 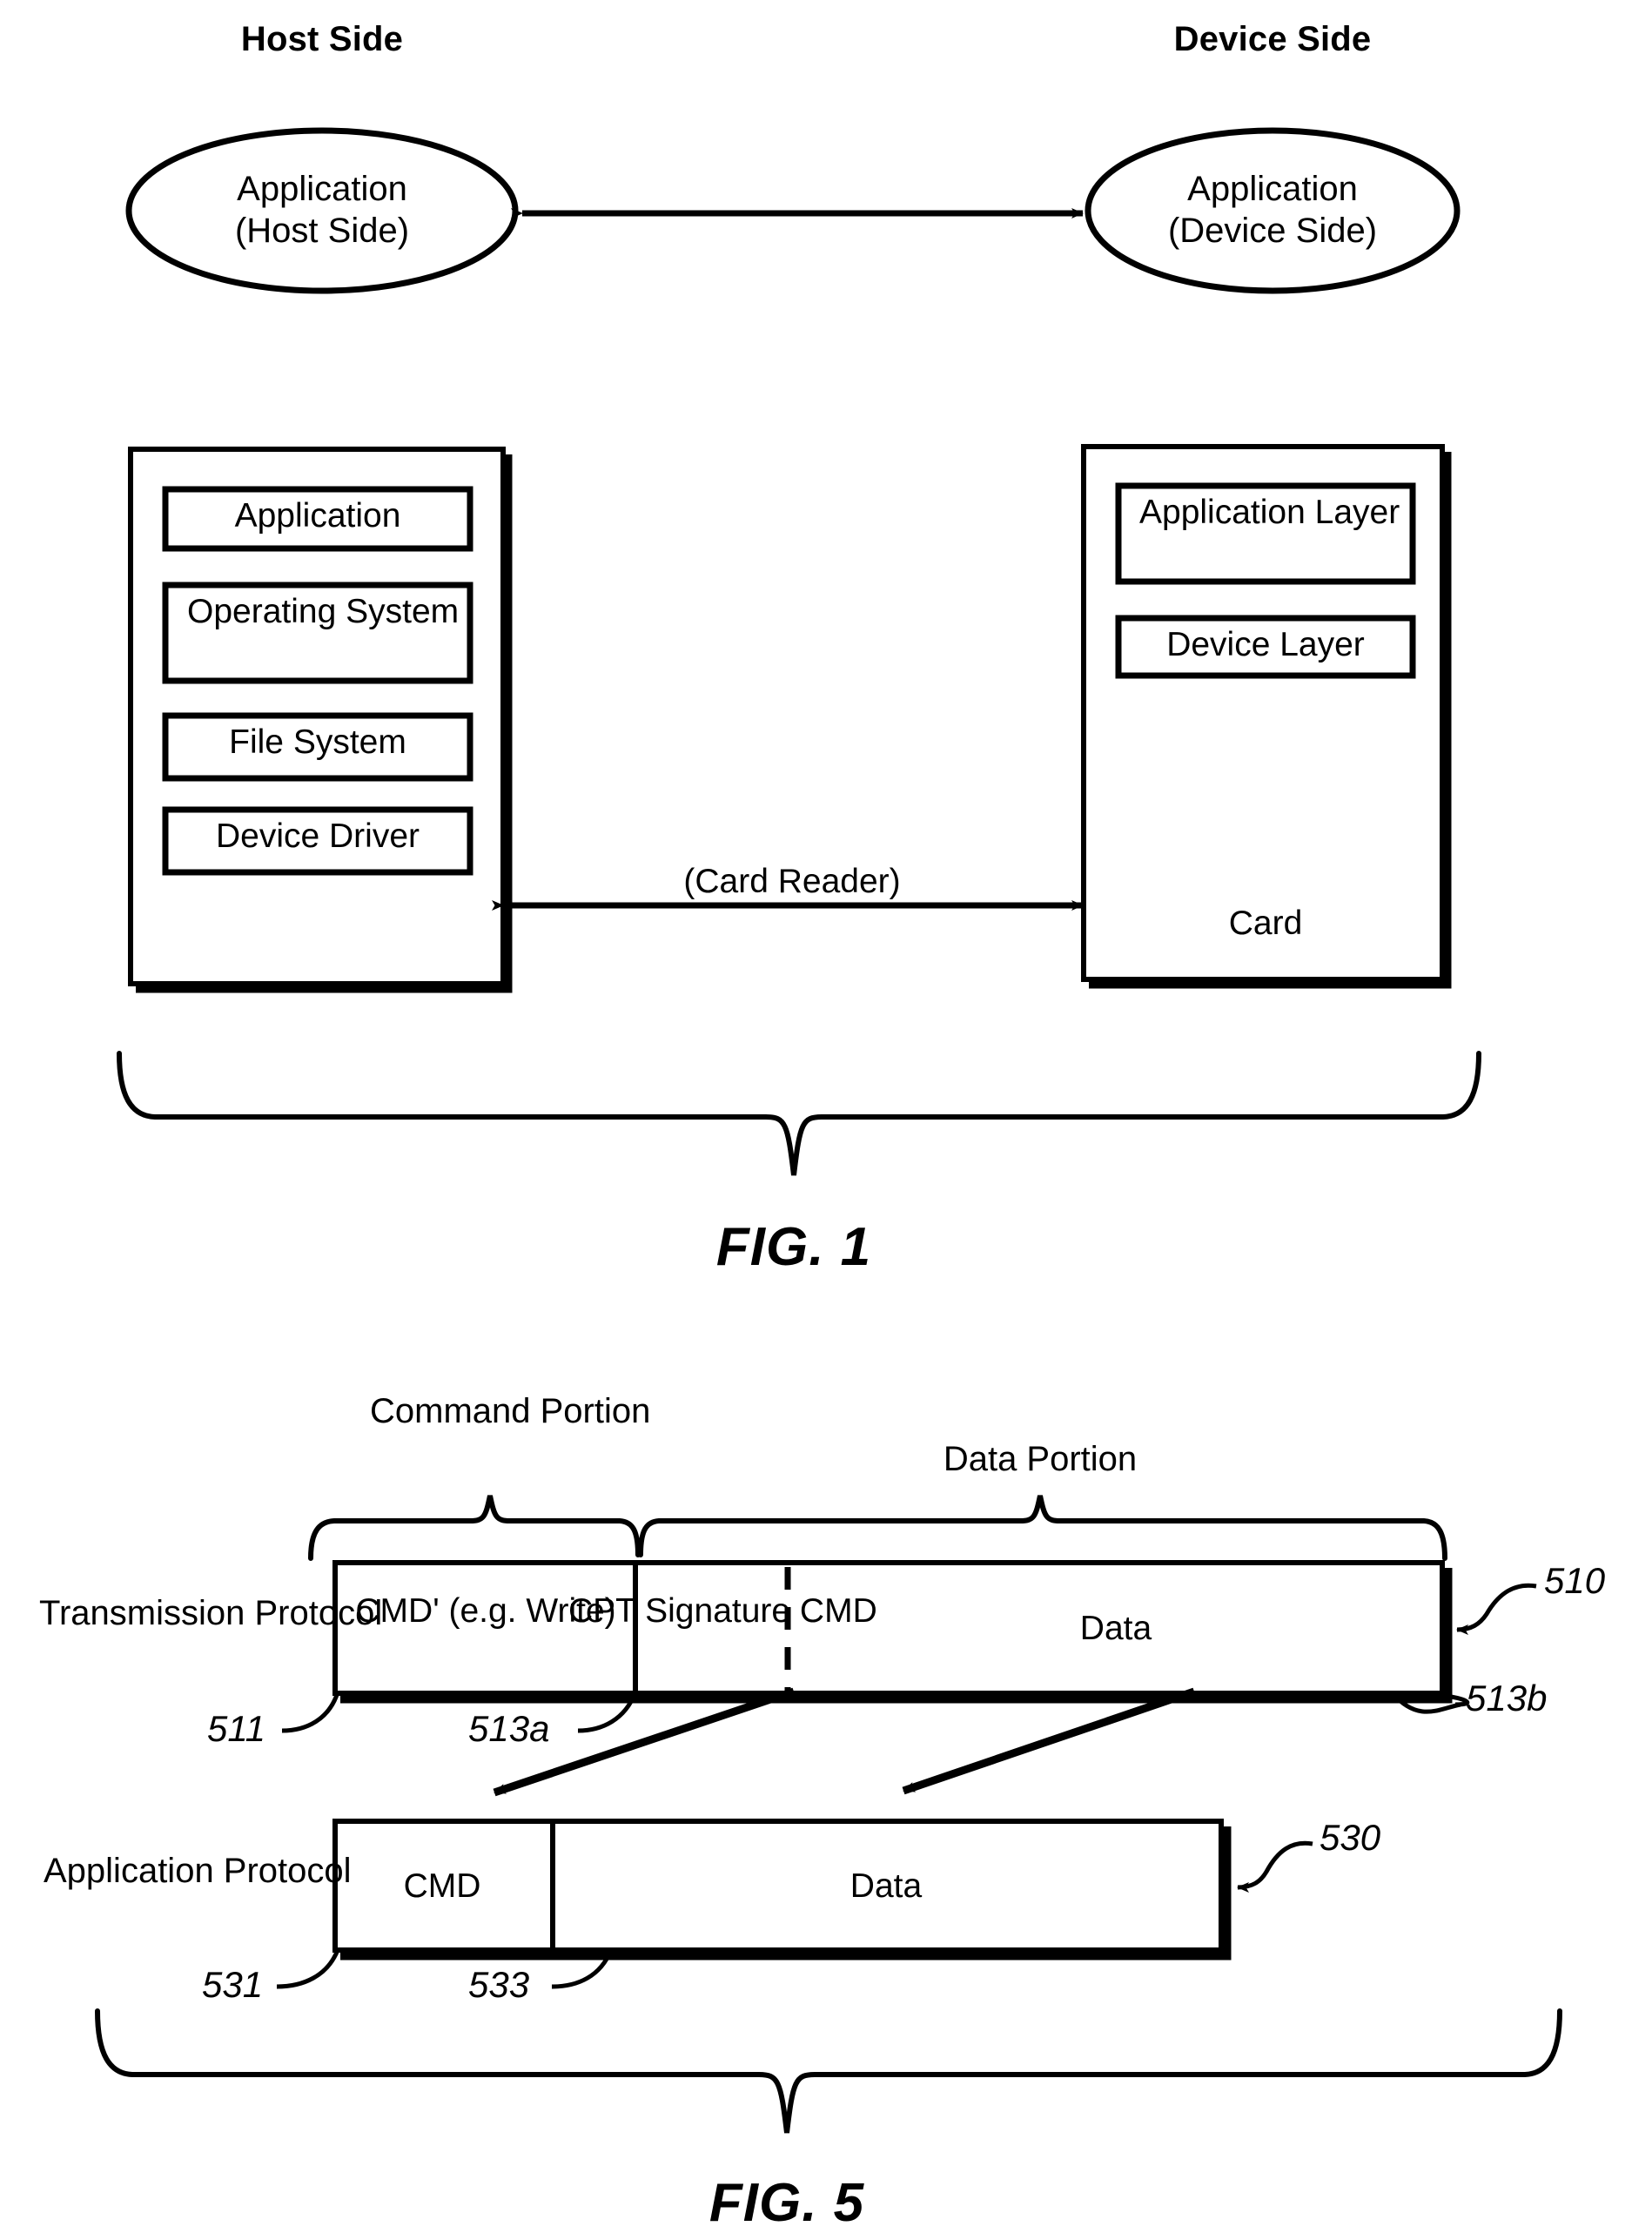 I want to click on refnum-531: 531, so click(x=233, y=1984).